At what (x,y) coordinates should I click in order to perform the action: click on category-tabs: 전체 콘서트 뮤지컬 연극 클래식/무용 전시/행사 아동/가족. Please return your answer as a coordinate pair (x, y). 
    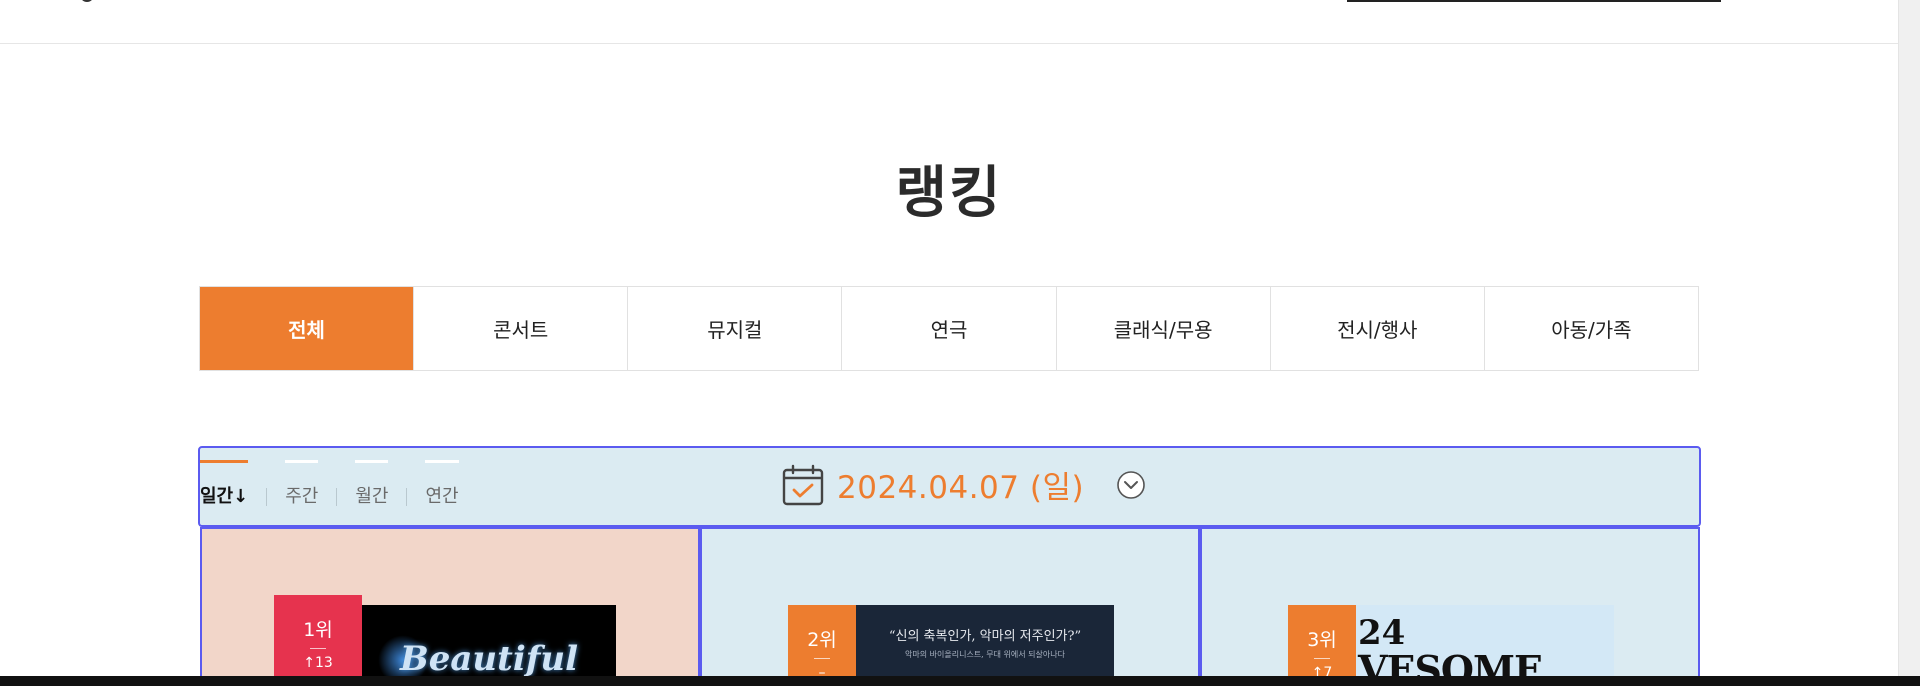
    Looking at the image, I should click on (949, 328).